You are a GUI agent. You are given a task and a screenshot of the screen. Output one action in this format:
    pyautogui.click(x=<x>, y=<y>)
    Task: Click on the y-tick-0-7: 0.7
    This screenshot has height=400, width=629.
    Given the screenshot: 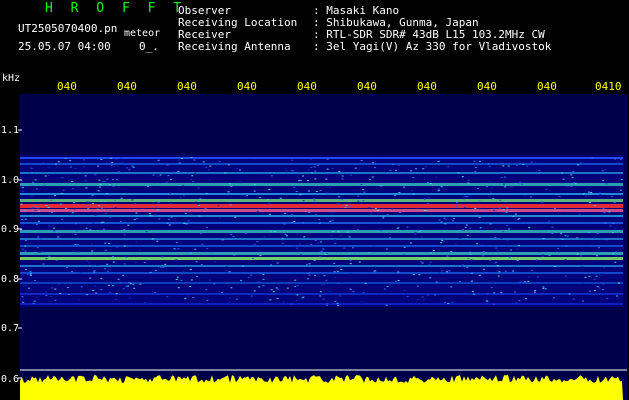 What is the action you would take?
    pyautogui.click(x=10, y=328)
    